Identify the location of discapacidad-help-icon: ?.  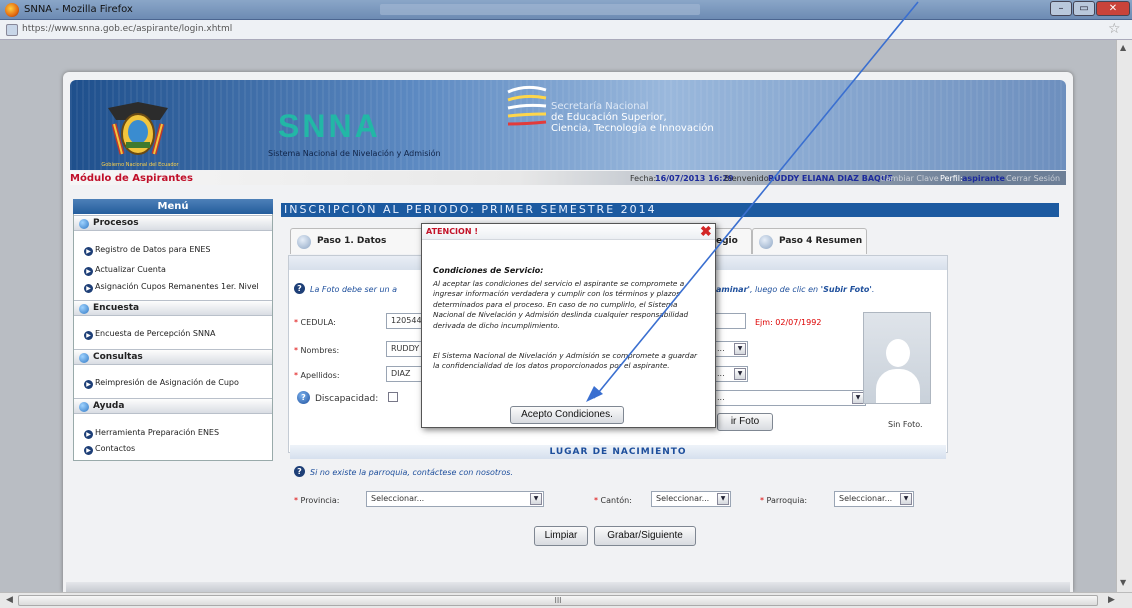
(303, 397).